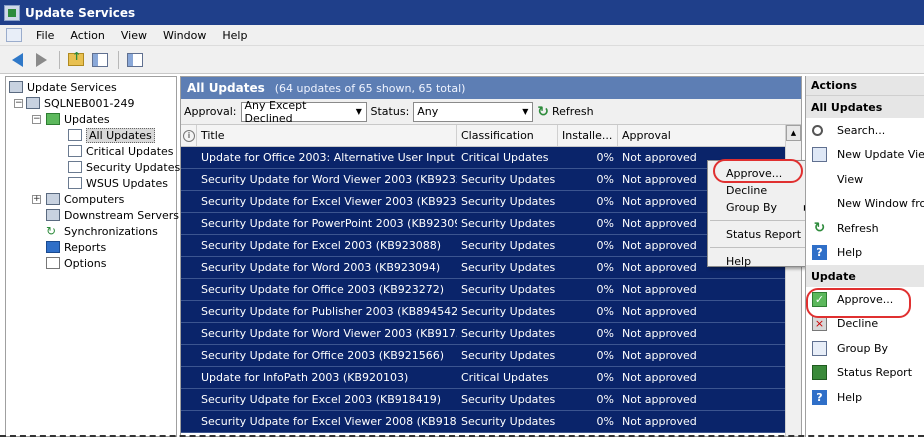 The image size is (924, 437). I want to click on action-refresh: ↻ Refresh, so click(865, 228).